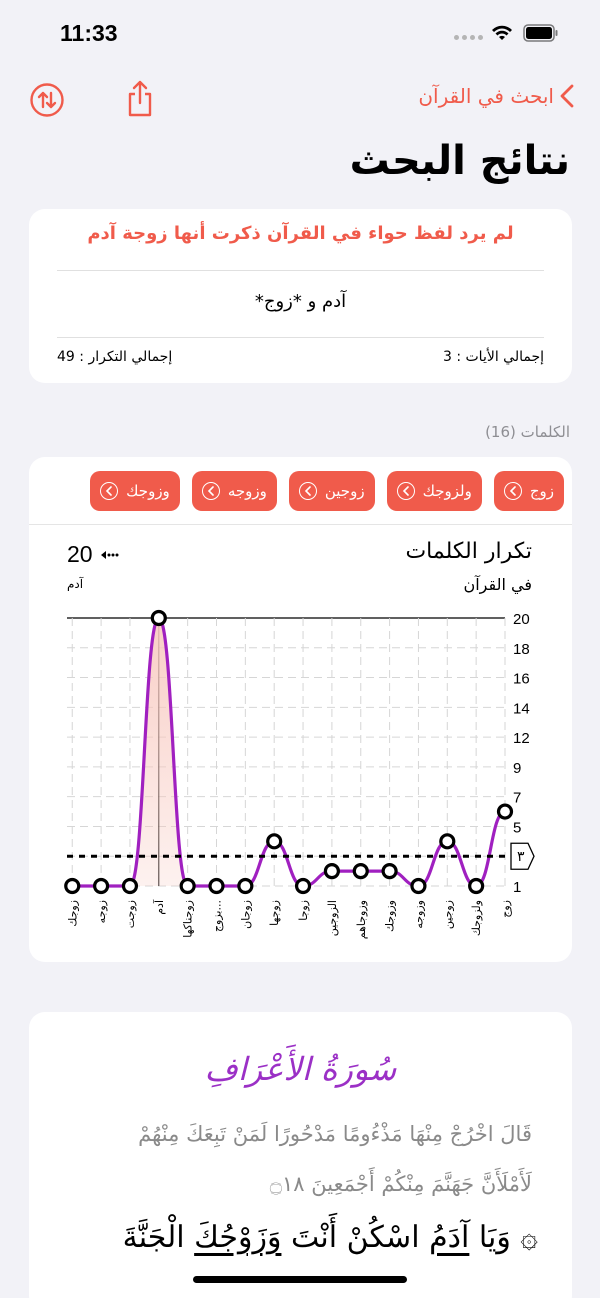  Describe the element at coordinates (238, 1237) in the screenshot. I see `highlighted-word: وَزَوْجُكَ` at that location.